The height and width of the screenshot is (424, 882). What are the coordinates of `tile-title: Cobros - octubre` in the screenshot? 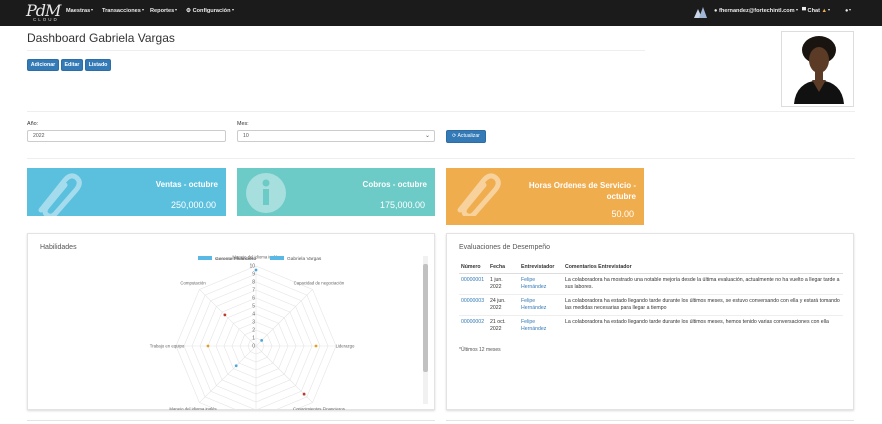 It's located at (394, 184).